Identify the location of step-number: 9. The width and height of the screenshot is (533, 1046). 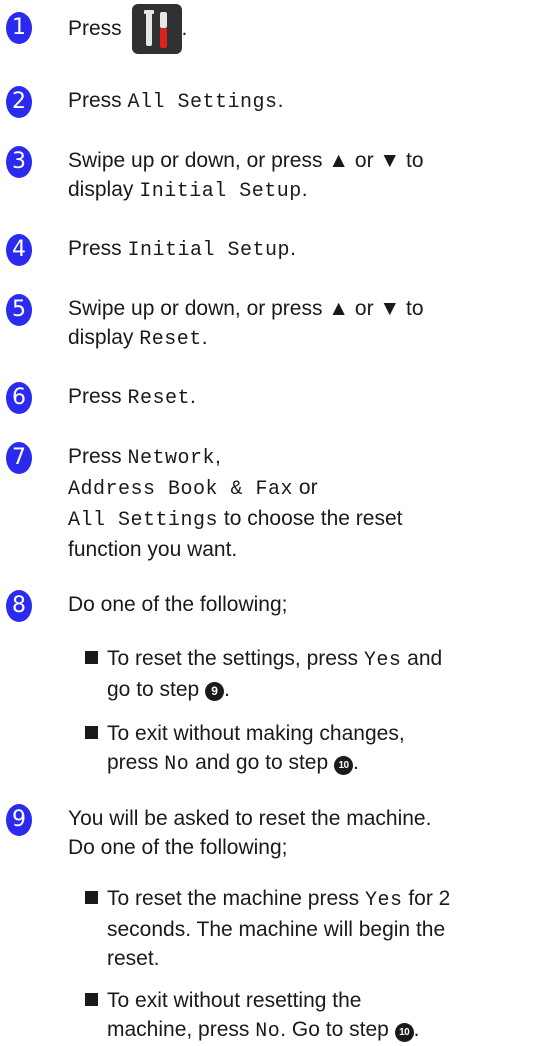
(19, 820).